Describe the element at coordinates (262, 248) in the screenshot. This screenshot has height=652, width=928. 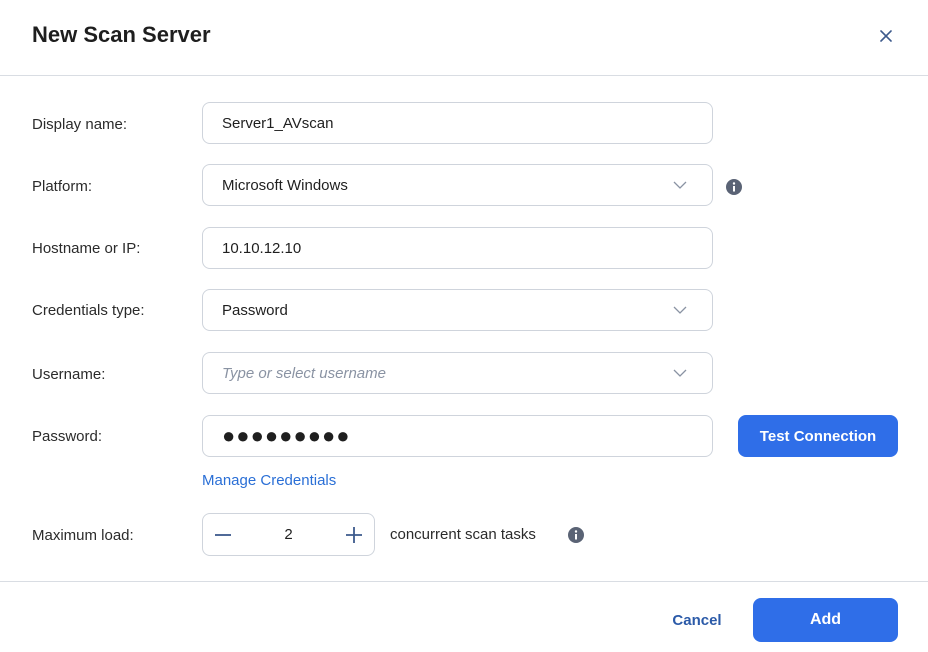
I see `hostname-value: 10.10.12.10` at that location.